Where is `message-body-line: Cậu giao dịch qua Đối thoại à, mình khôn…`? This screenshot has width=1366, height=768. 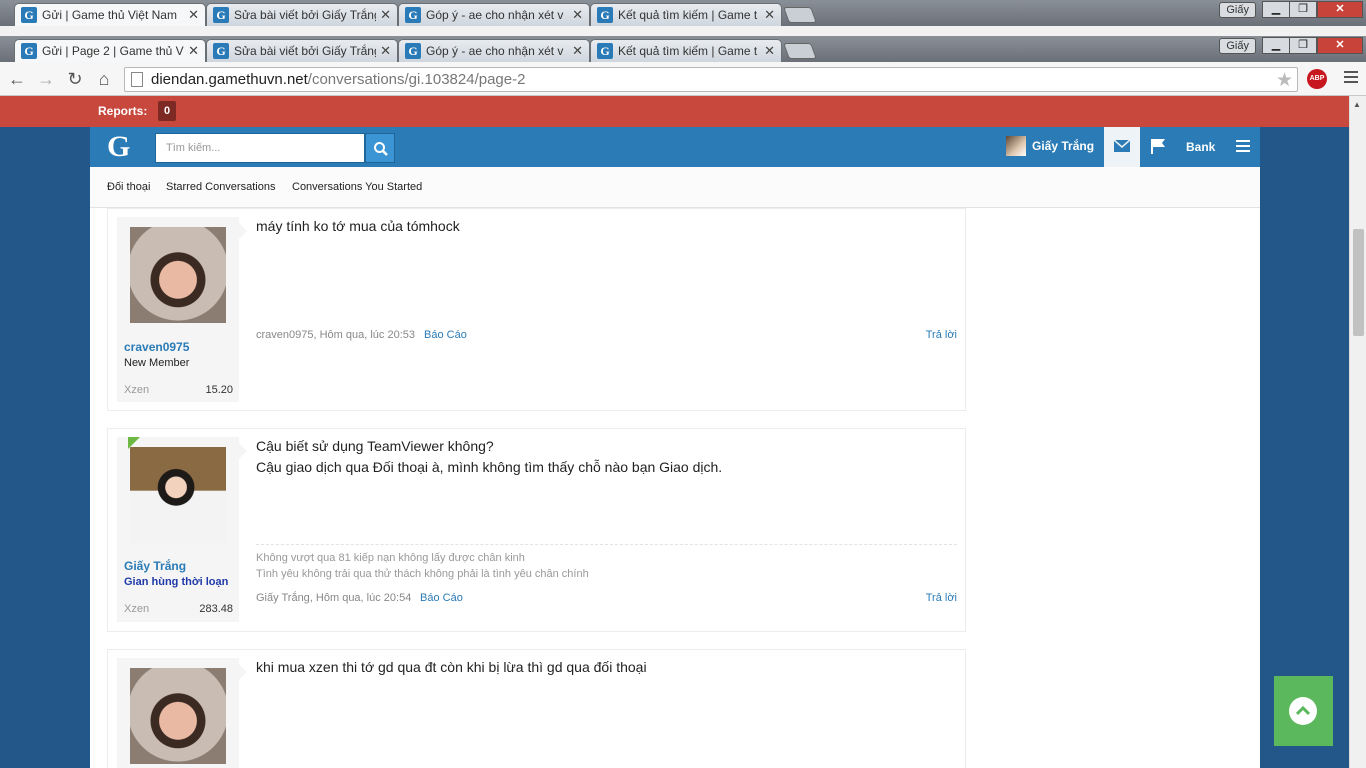 message-body-line: Cậu giao dịch qua Đối thoại à, mình khôn… is located at coordinates (489, 467).